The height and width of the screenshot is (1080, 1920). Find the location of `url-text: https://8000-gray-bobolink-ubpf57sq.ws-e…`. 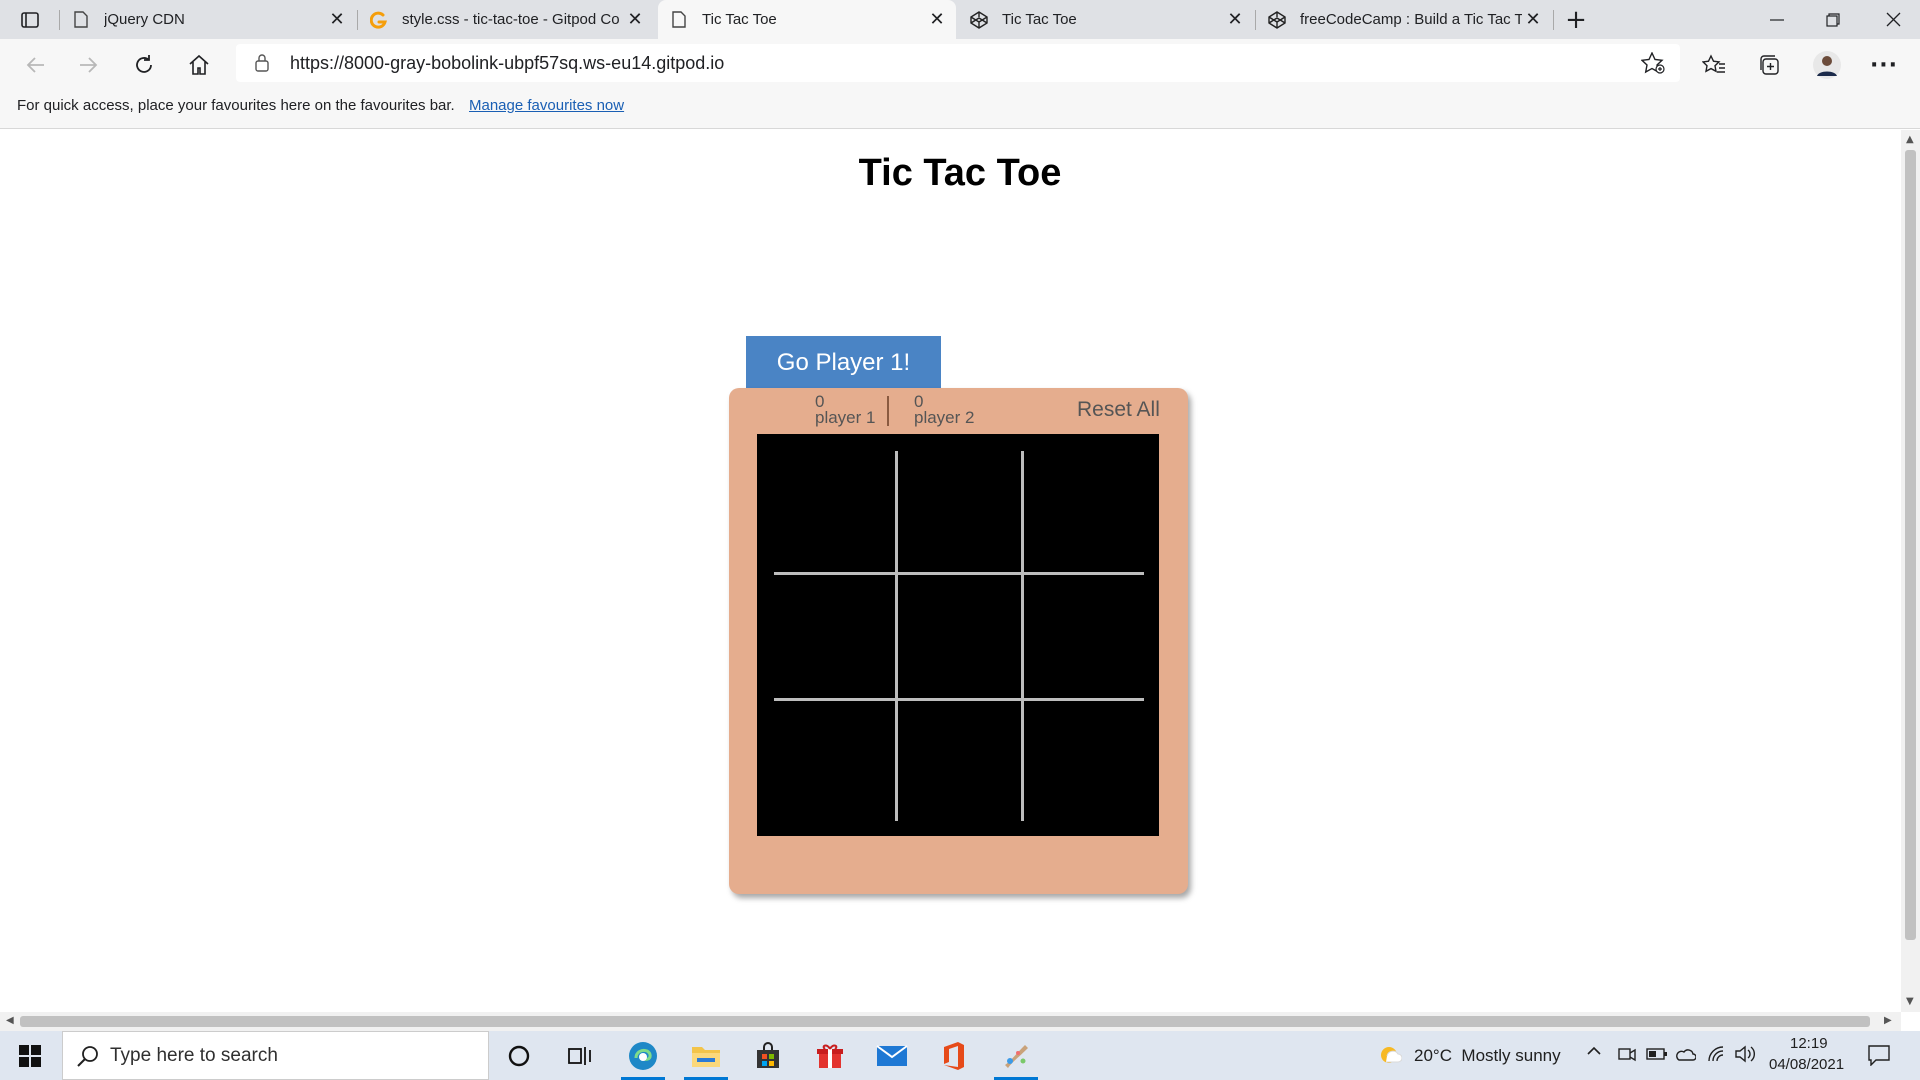

url-text: https://8000-gray-bobolink-ubpf57sq.ws-e… is located at coordinates (507, 63).